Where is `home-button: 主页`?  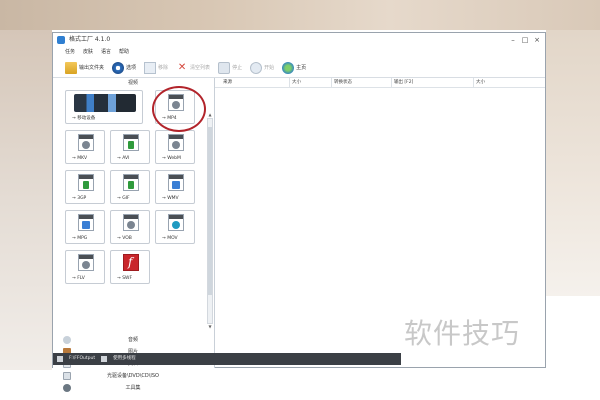 home-button: 主页 is located at coordinates (294, 68).